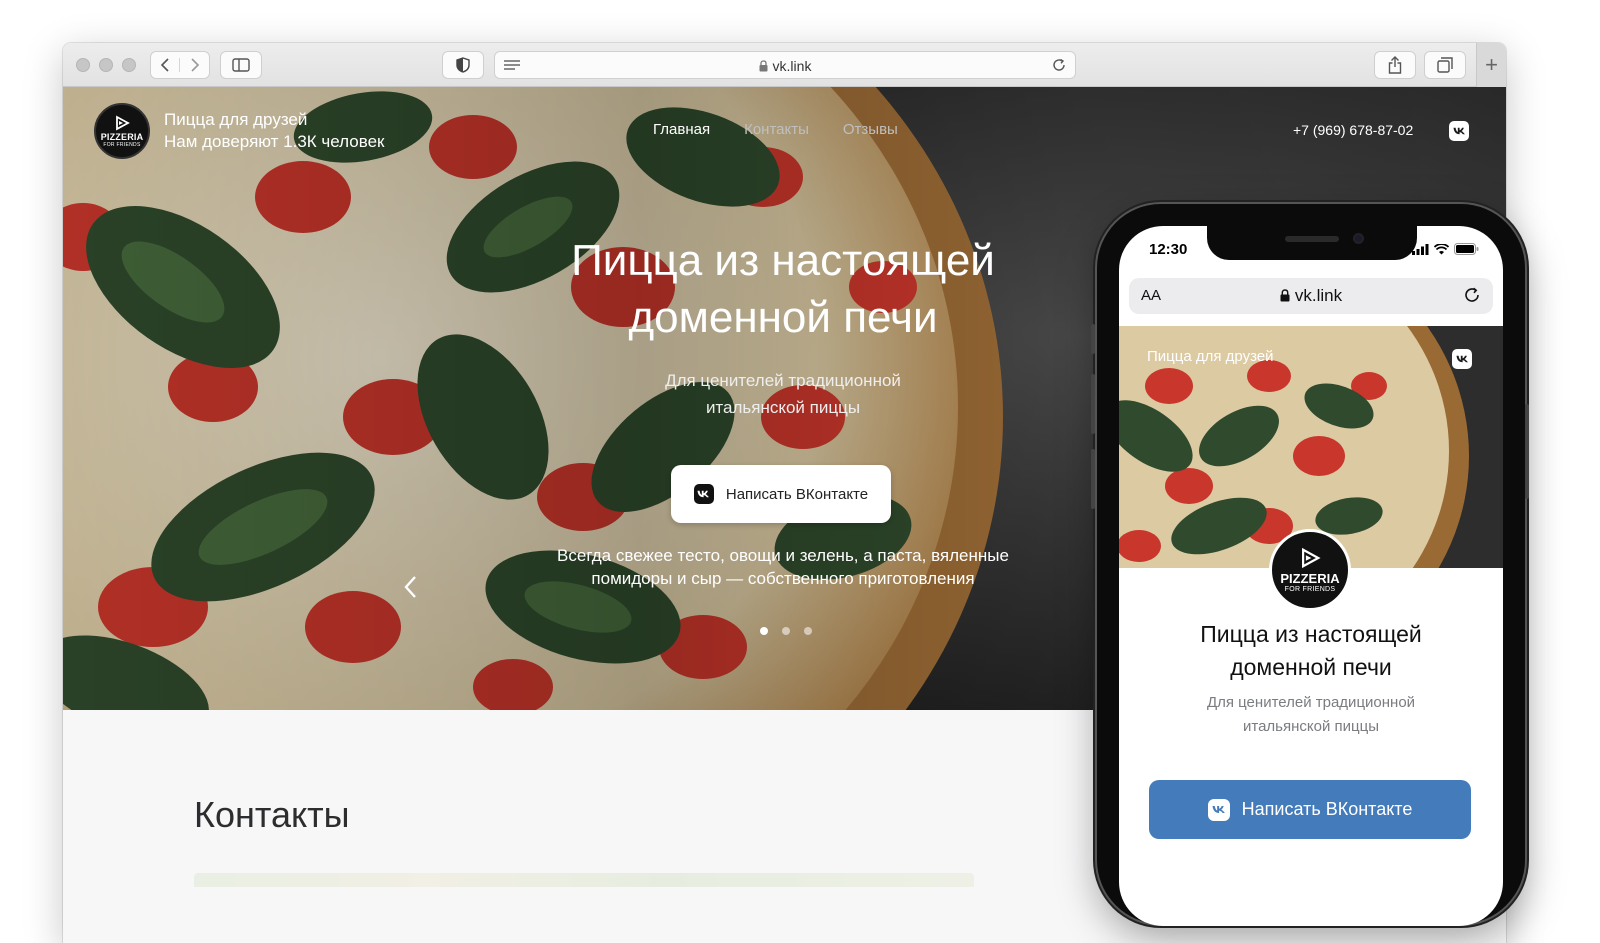 This screenshot has height=943, width=1600. Describe the element at coordinates (106, 65) in the screenshot. I see `minimize-window-button` at that location.